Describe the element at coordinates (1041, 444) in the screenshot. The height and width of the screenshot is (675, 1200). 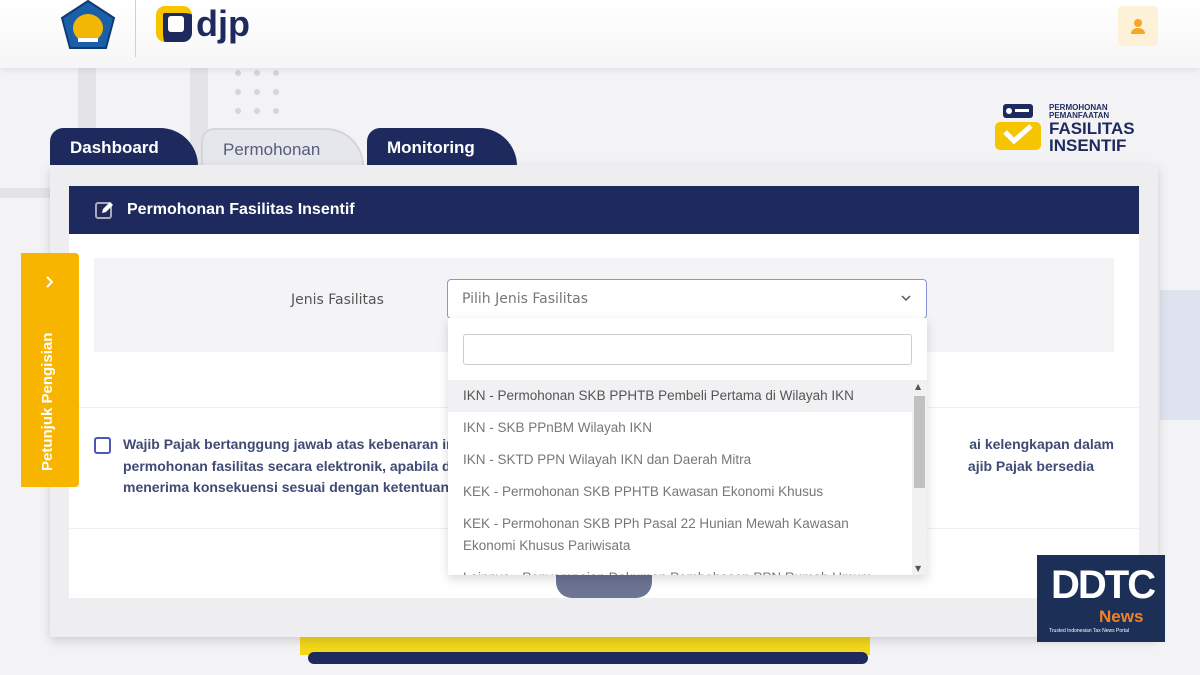
I see `agreement-text: ai kelengkapan dalam` at that location.